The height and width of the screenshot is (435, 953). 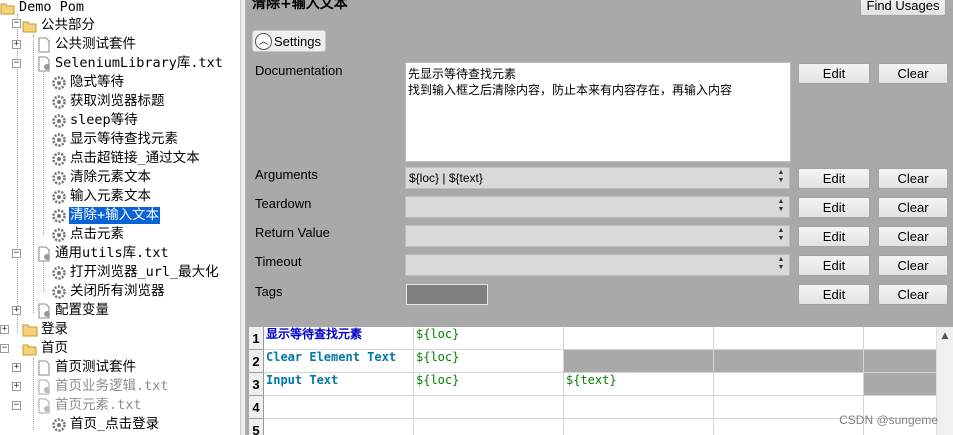 I want to click on tree-node-config: 配置变量, so click(x=73, y=310).